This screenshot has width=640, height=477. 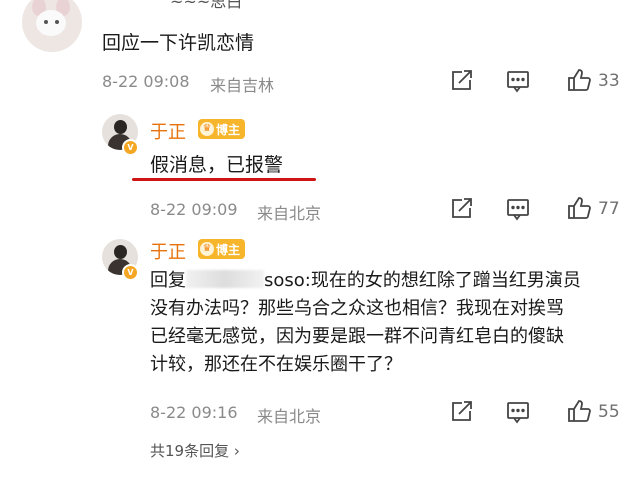 What do you see at coordinates (194, 209) in the screenshot?
I see `comment-date: 8-22 09:09` at bounding box center [194, 209].